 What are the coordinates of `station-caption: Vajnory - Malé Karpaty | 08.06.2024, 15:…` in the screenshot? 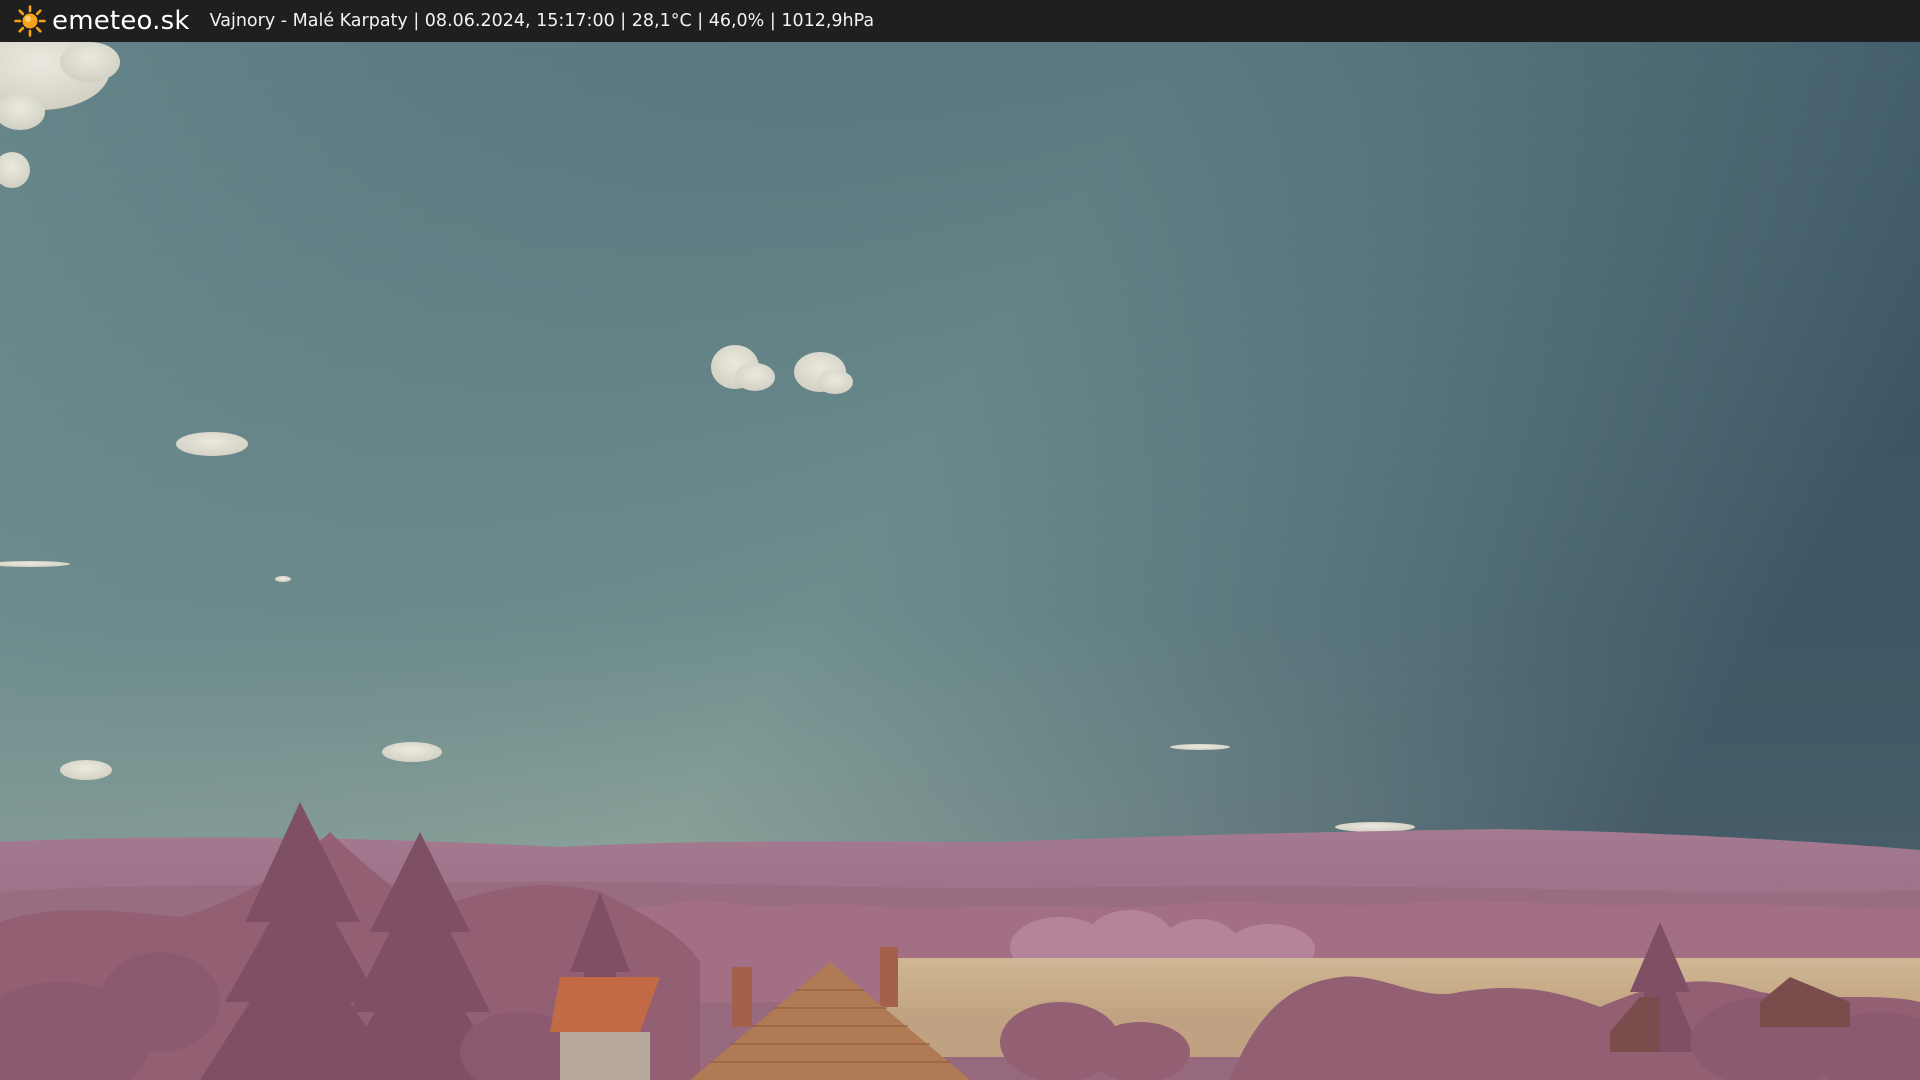 It's located at (542, 21).